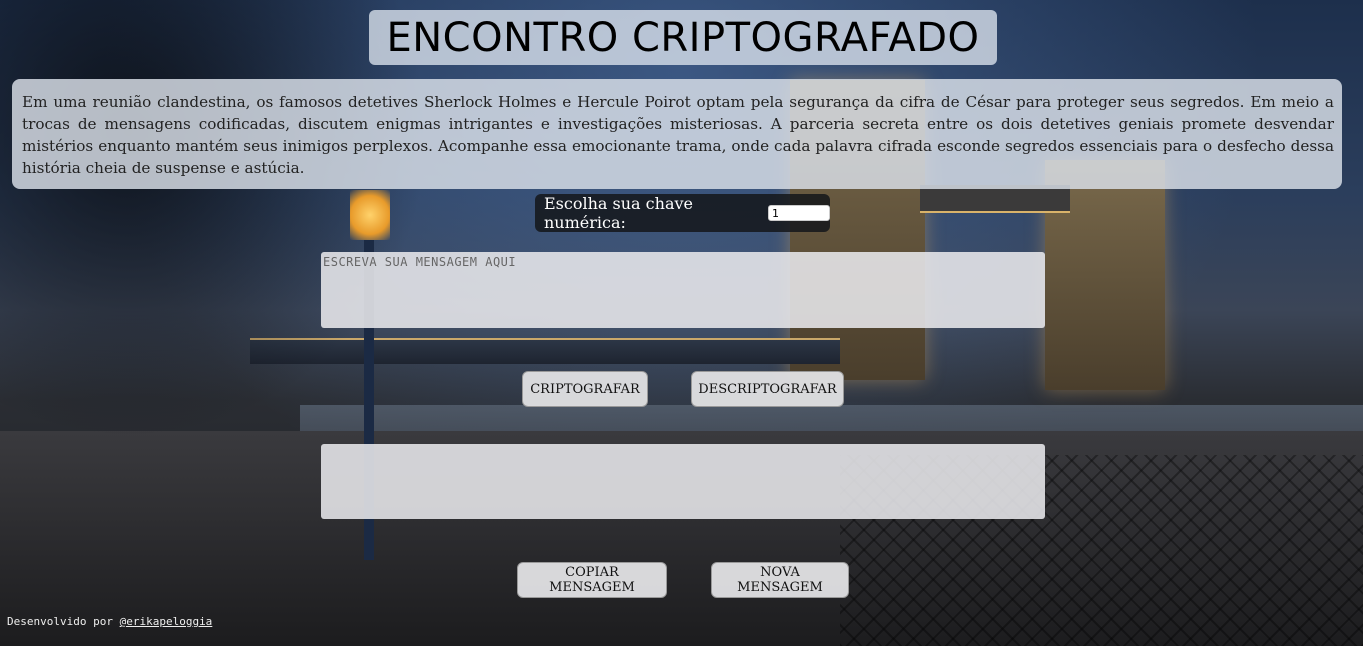 This screenshot has width=1363, height=646. Describe the element at coordinates (166, 621) in the screenshot. I see `author-link: @erikapeloggia` at that location.